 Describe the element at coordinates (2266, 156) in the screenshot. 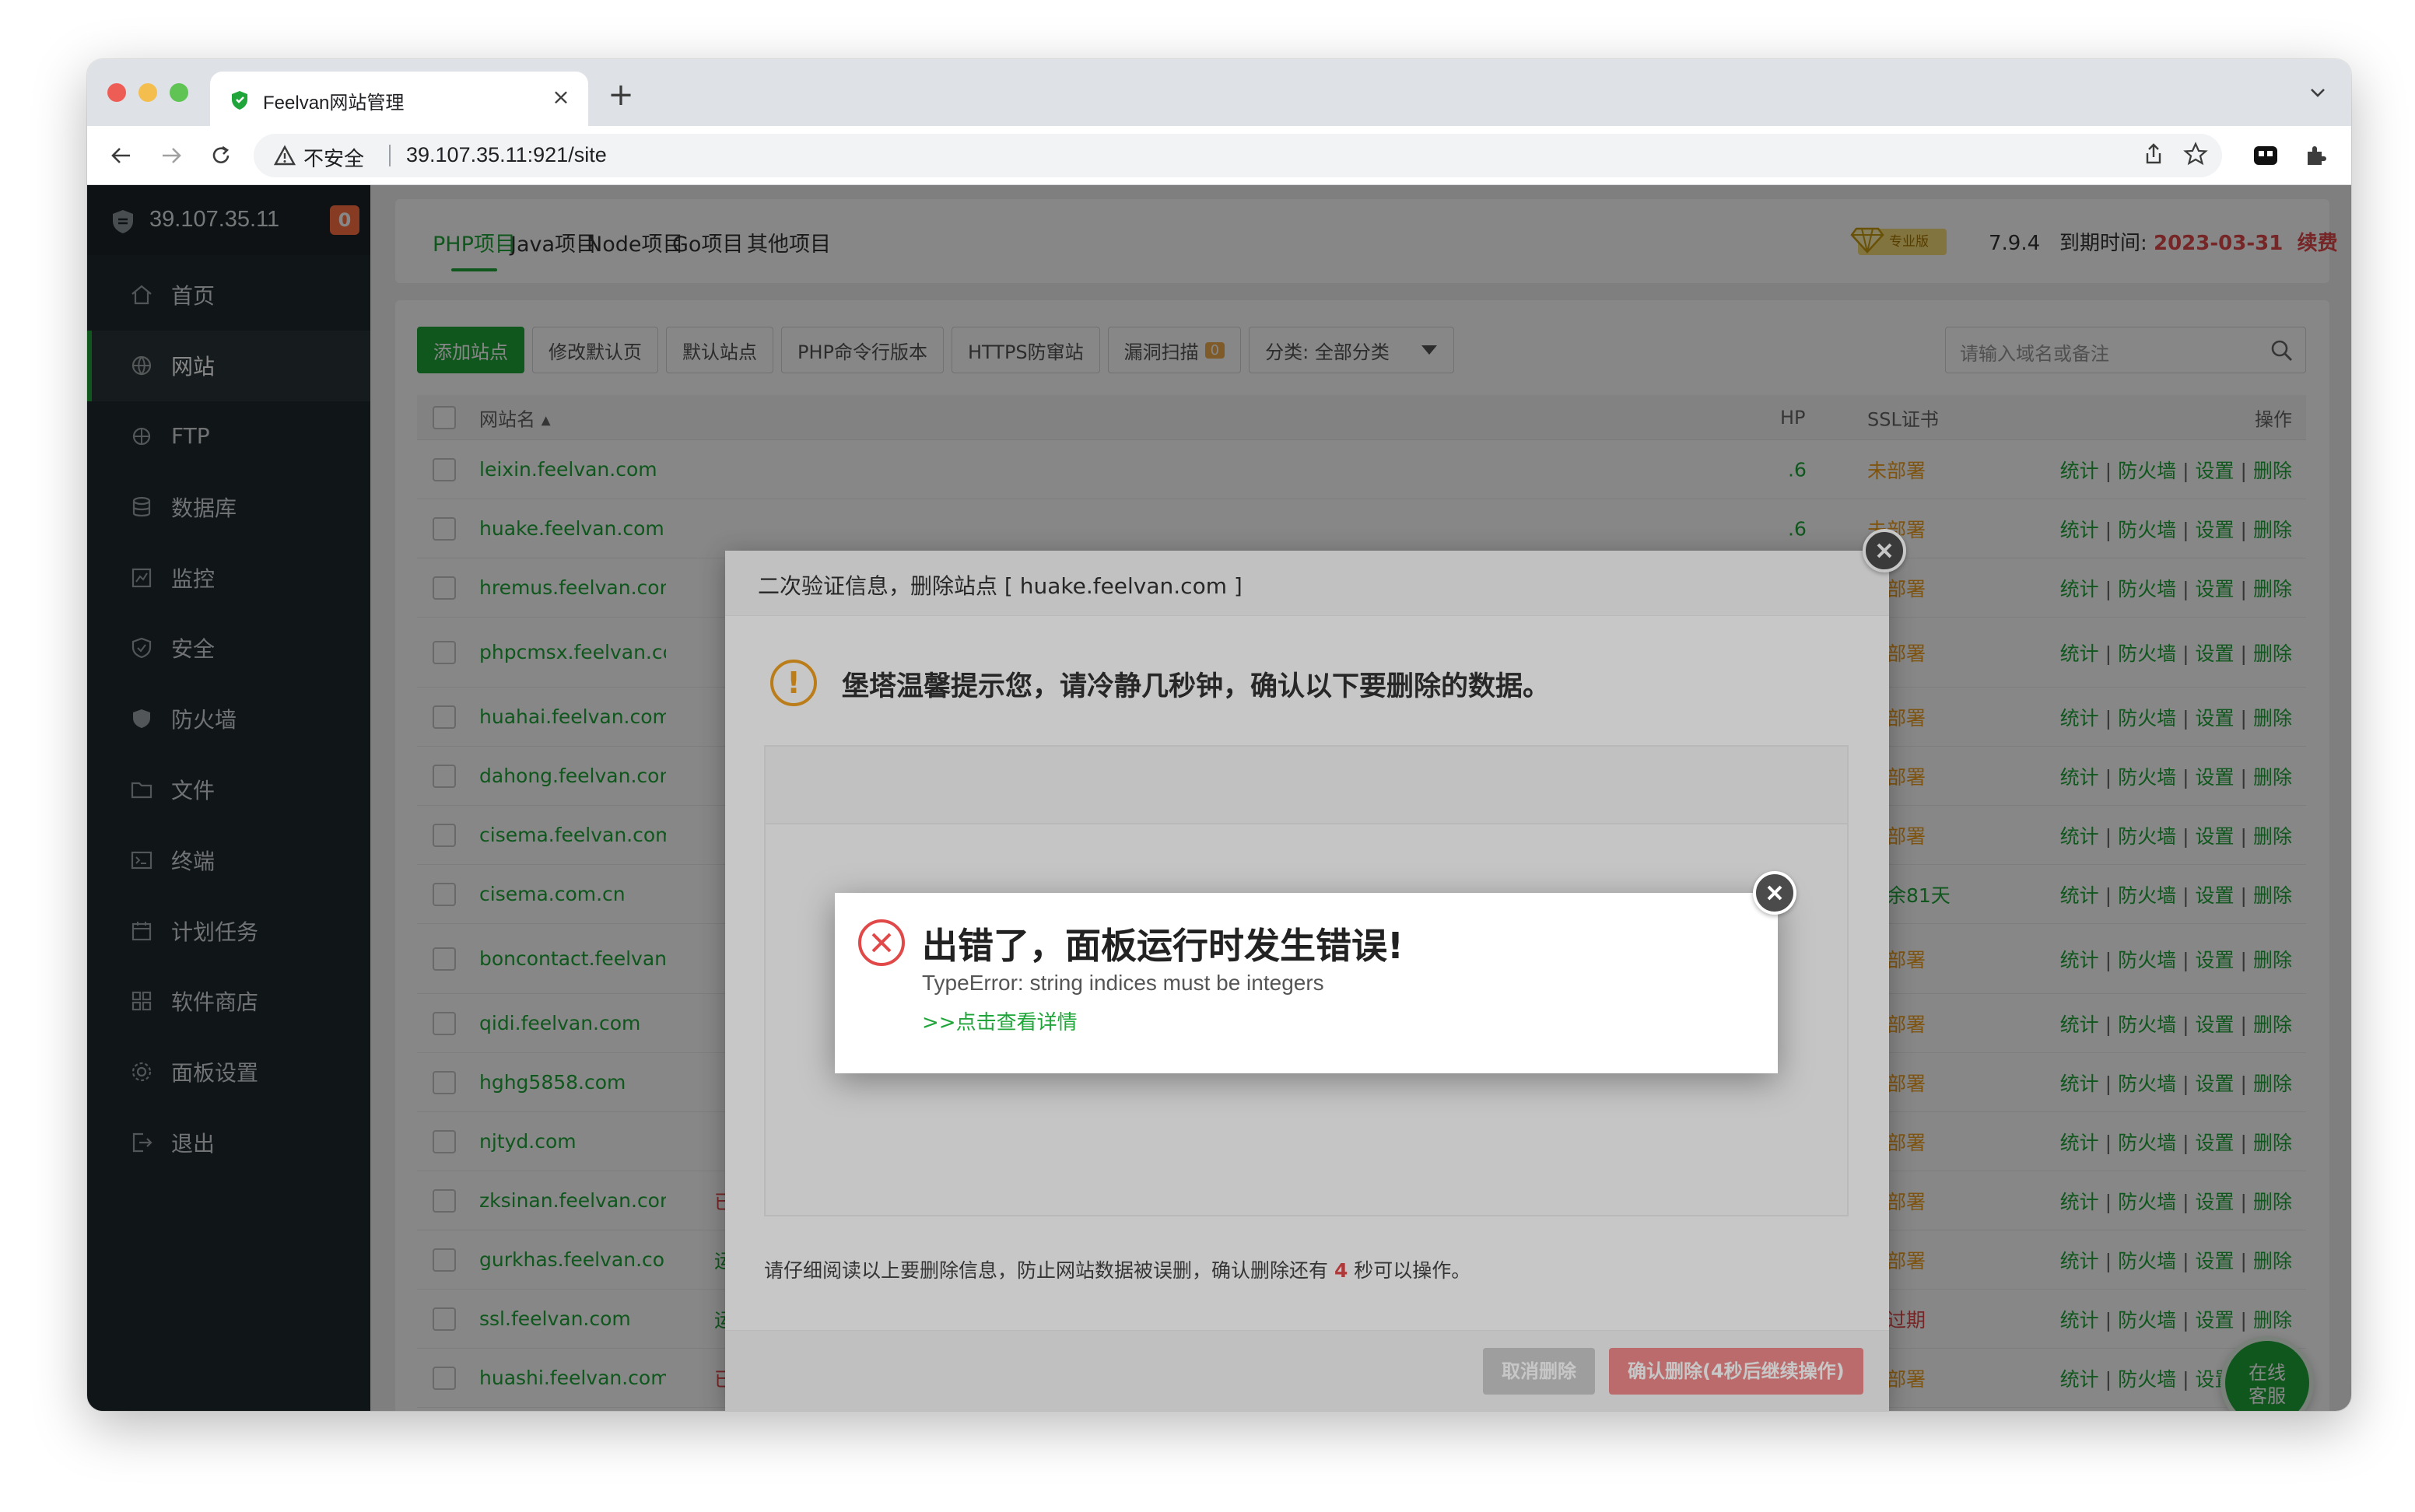

I see `extension-icon` at that location.